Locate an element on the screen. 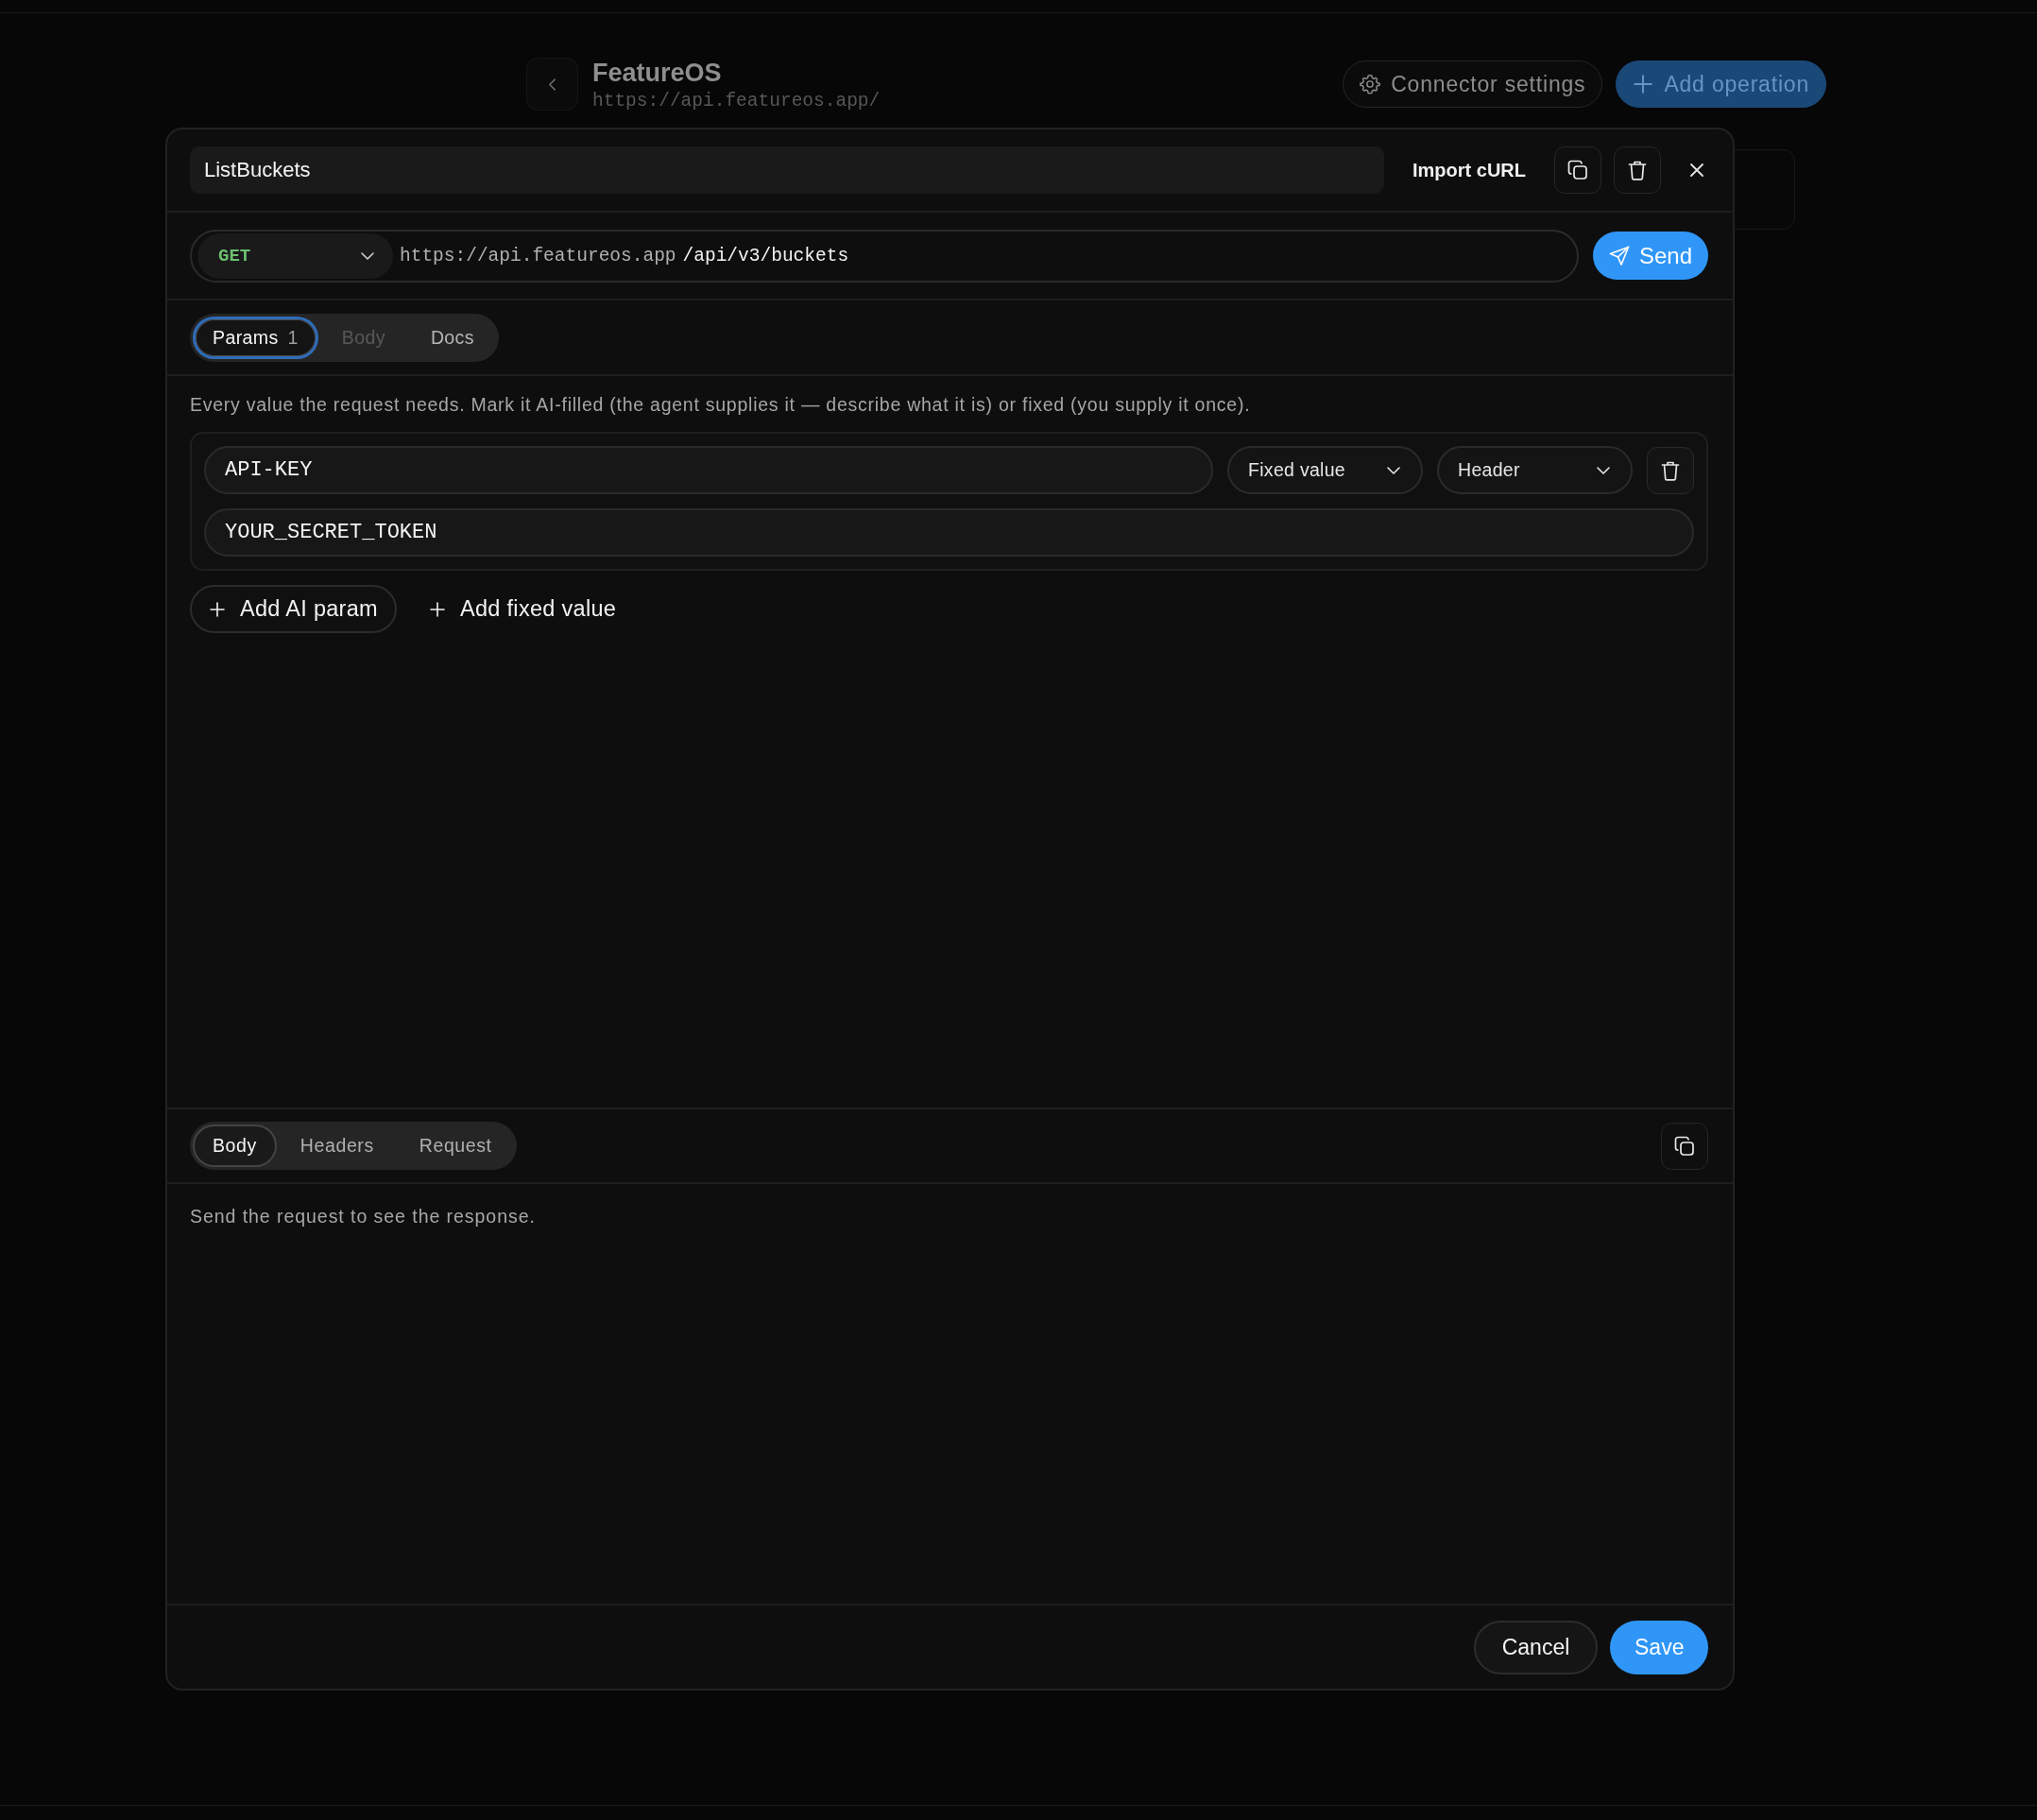 The height and width of the screenshot is (1820, 2037). connector-settings-button: Connector settings is located at coordinates (1473, 84).